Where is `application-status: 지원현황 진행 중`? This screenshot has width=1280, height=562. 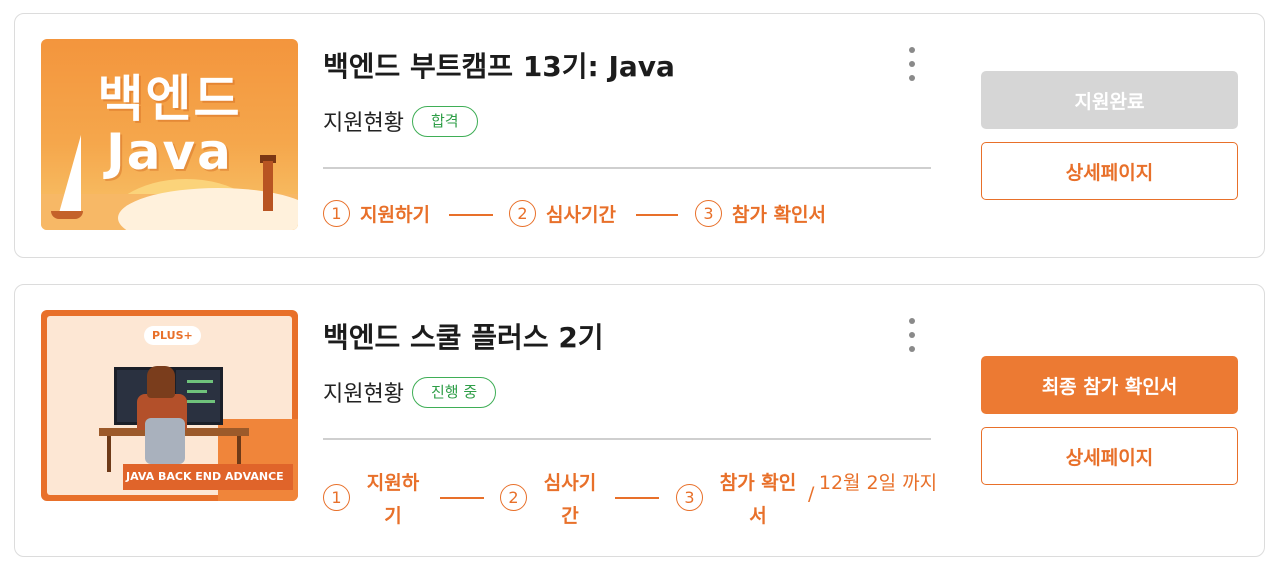
application-status: 지원현황 진행 중 is located at coordinates (410, 392).